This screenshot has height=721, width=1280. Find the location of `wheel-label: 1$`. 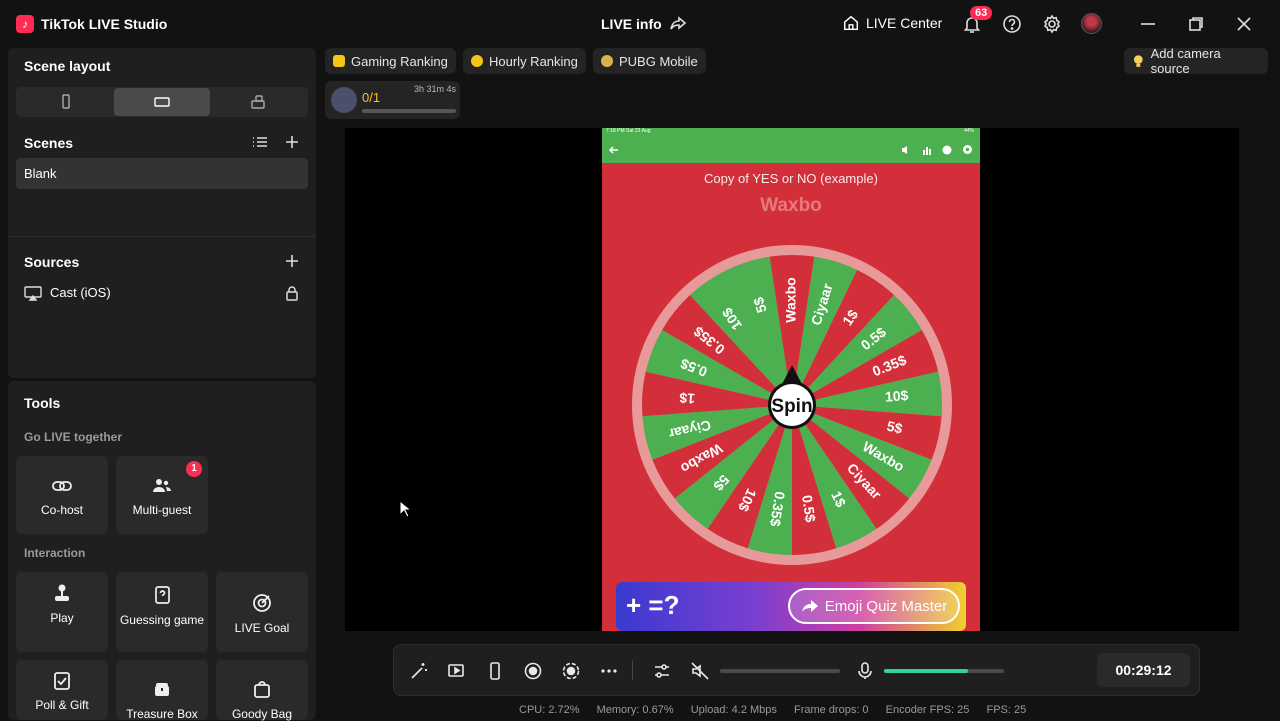

wheel-label: 1$ is located at coordinates (687, 398).